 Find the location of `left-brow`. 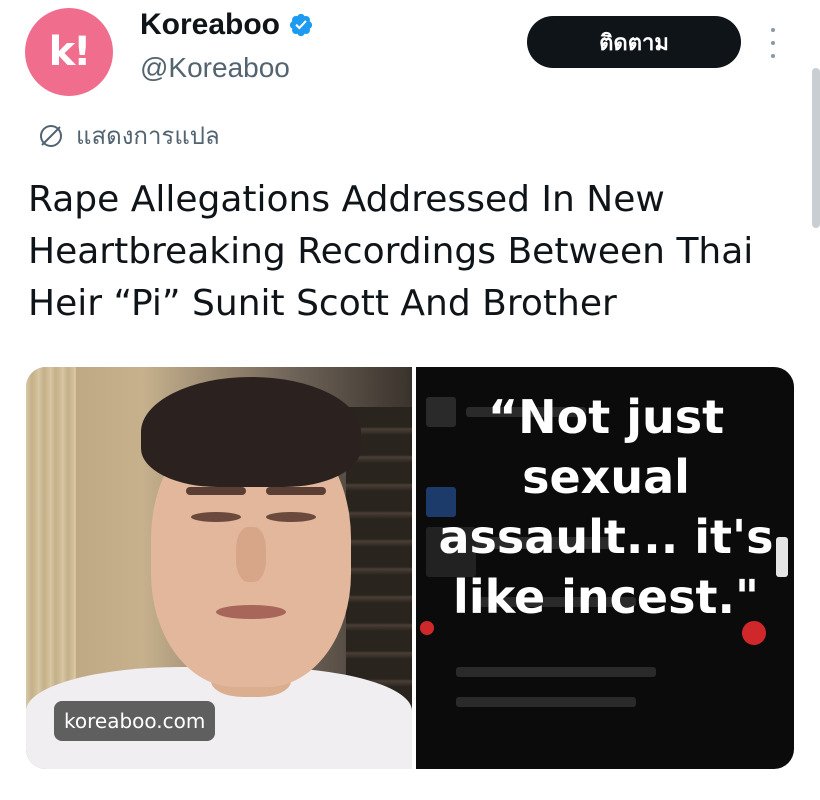

left-brow is located at coordinates (216, 491).